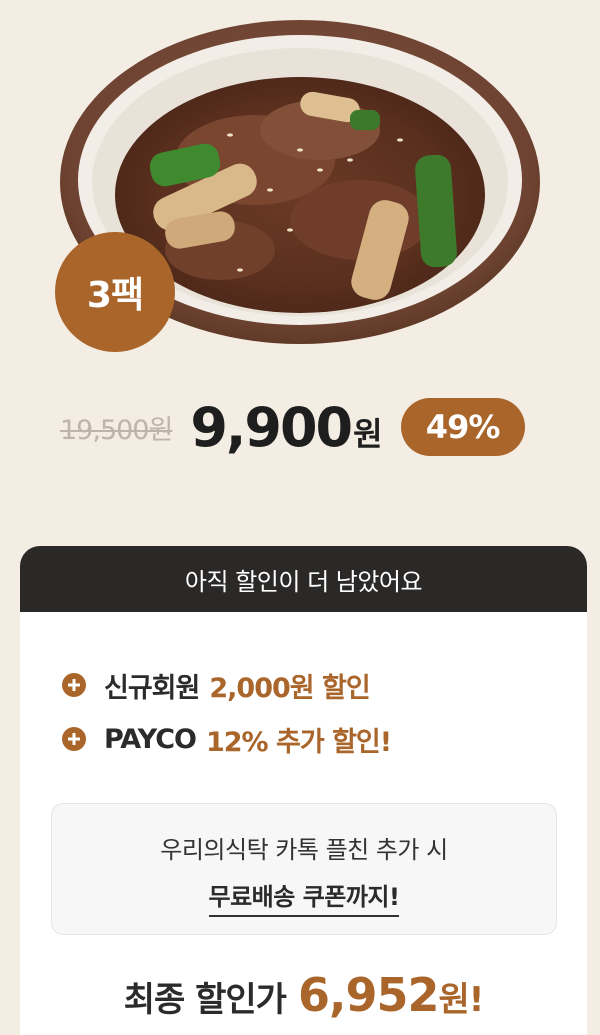 This screenshot has width=600, height=1035. Describe the element at coordinates (205, 1000) in the screenshot. I see `final-price-label: 최종 할인가` at that location.